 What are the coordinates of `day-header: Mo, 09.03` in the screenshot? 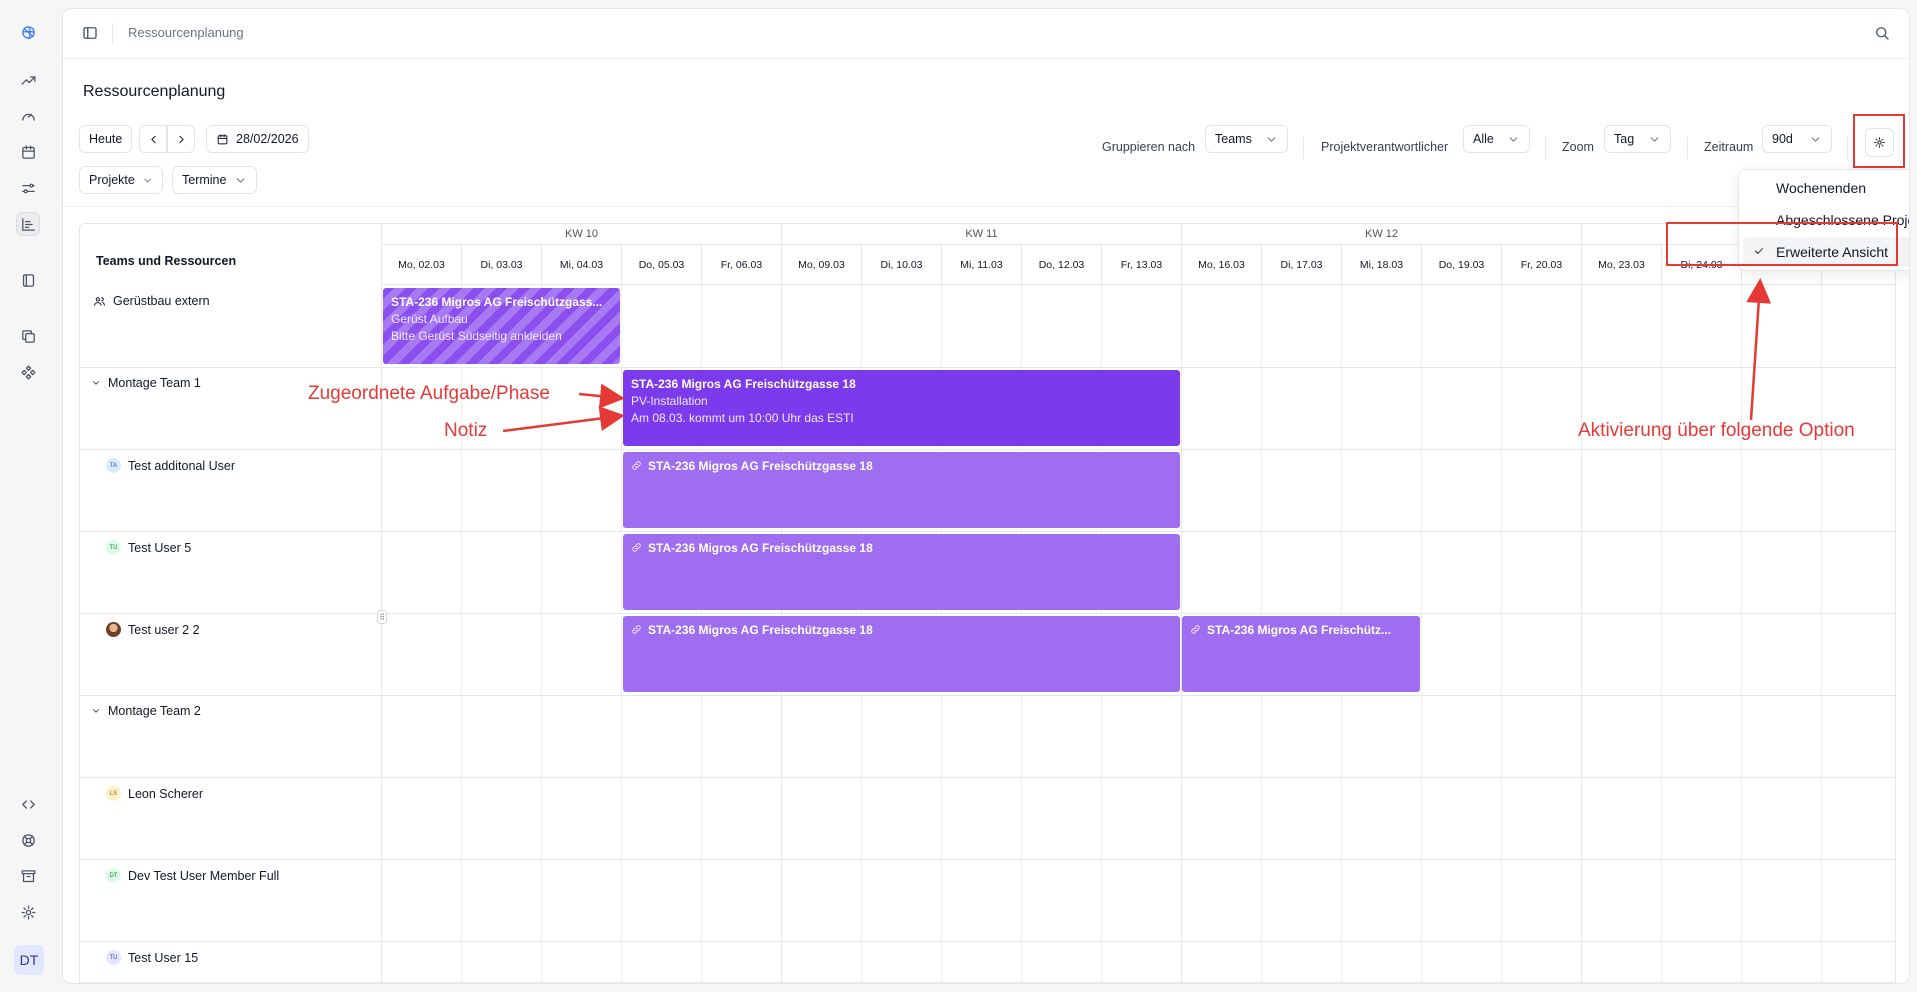 It's located at (821, 265).